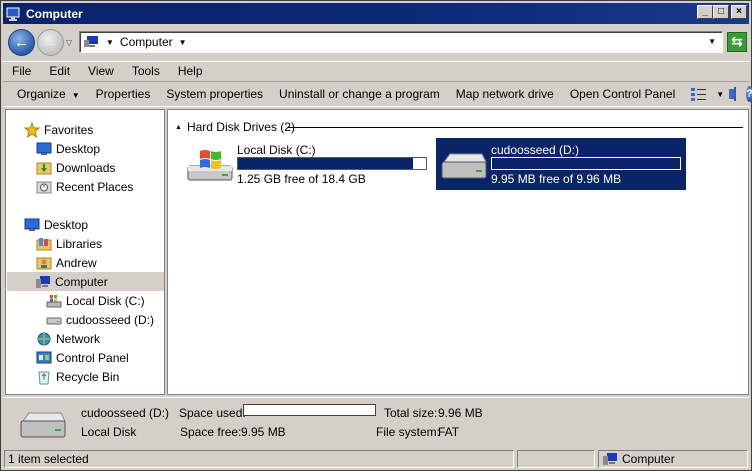  I want to click on drive-usage-bar, so click(332, 163).